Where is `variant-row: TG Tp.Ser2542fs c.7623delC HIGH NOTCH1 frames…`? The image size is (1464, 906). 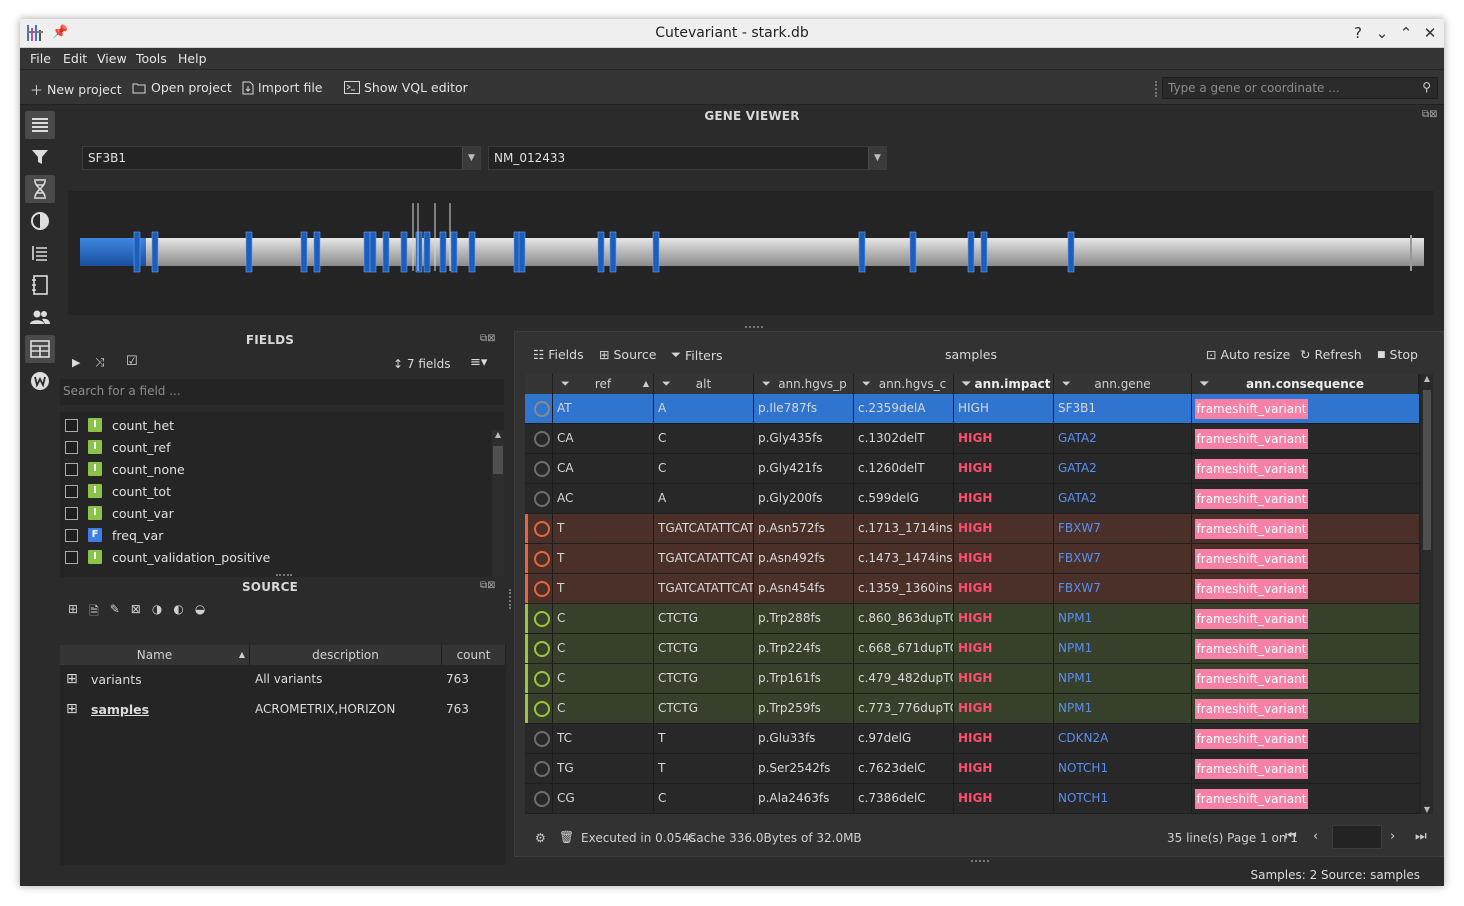
variant-row: TG Tp.Ser2542fs c.7623delC HIGH NOTCH1 frames… is located at coordinates (972, 769).